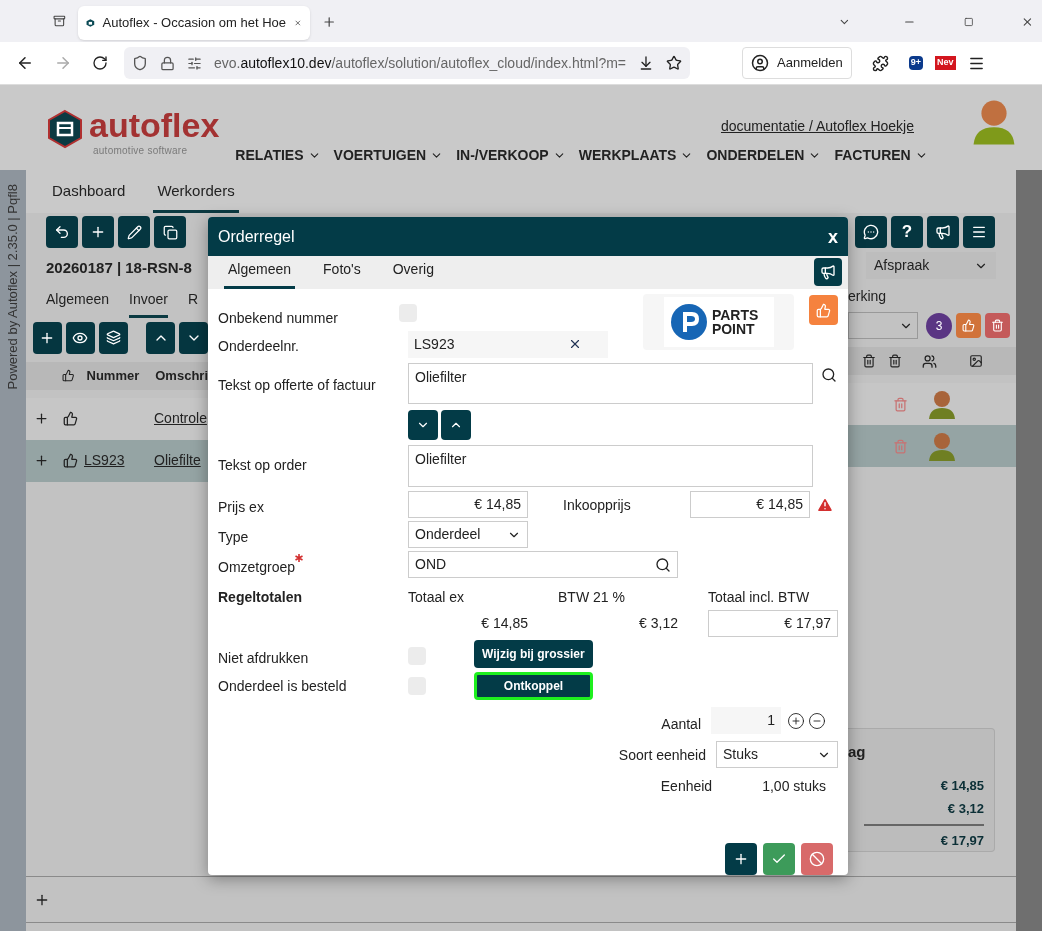 The width and height of the screenshot is (1042, 931). What do you see at coordinates (508, 344) in the screenshot?
I see `part-number-field: LS923` at bounding box center [508, 344].